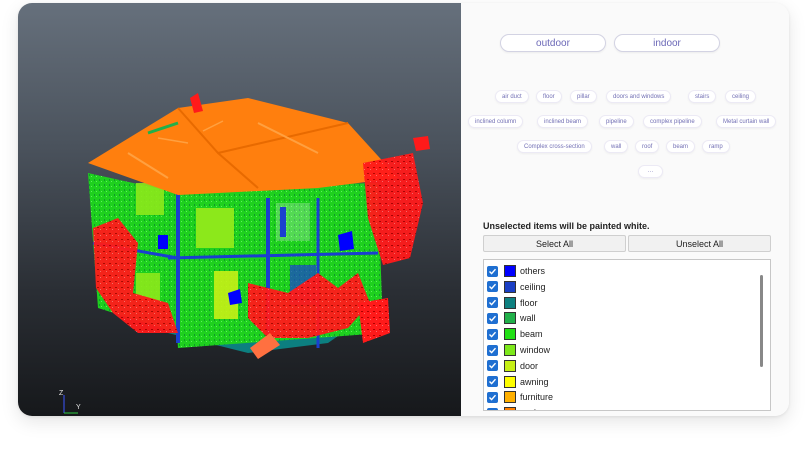 The height and width of the screenshot is (449, 807). I want to click on axis-lines, so click(70, 404).